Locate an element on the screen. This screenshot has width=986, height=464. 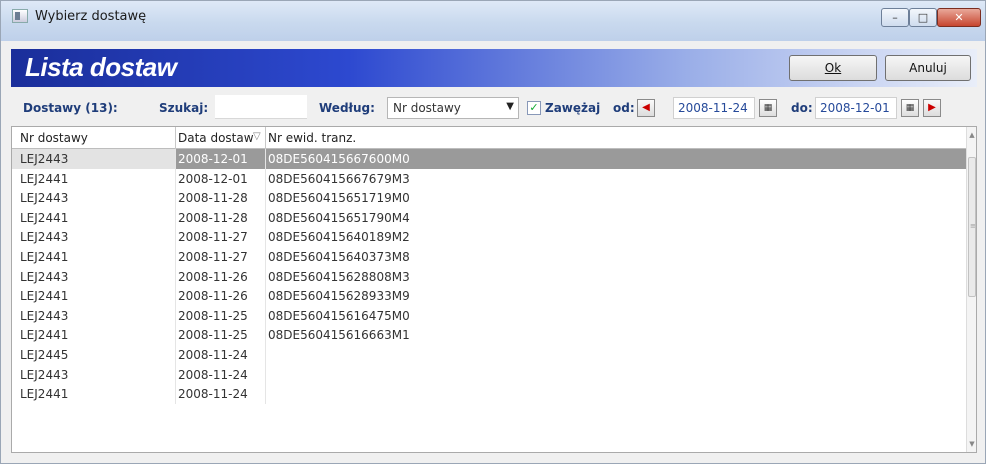
narrow-checkbox: ✓ is located at coordinates (534, 108).